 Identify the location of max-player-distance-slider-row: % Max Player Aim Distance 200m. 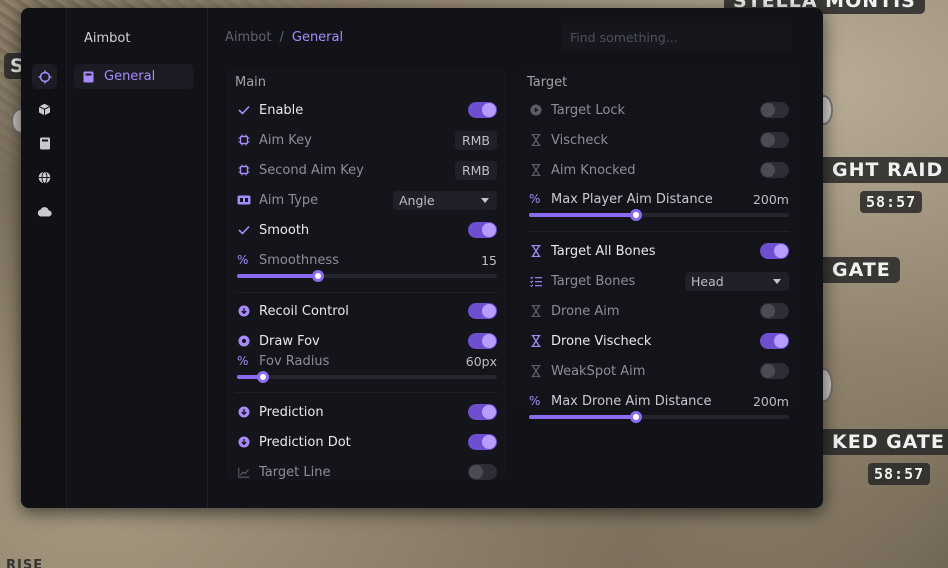
(658, 207).